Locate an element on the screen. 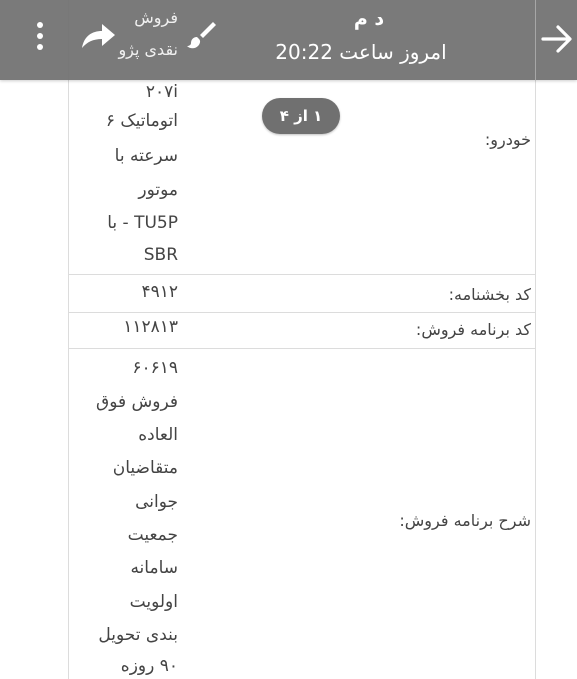 Image resolution: width=577 pixels, height=679 pixels. program-desc-value-line: متقاضیان is located at coordinates (145, 468).